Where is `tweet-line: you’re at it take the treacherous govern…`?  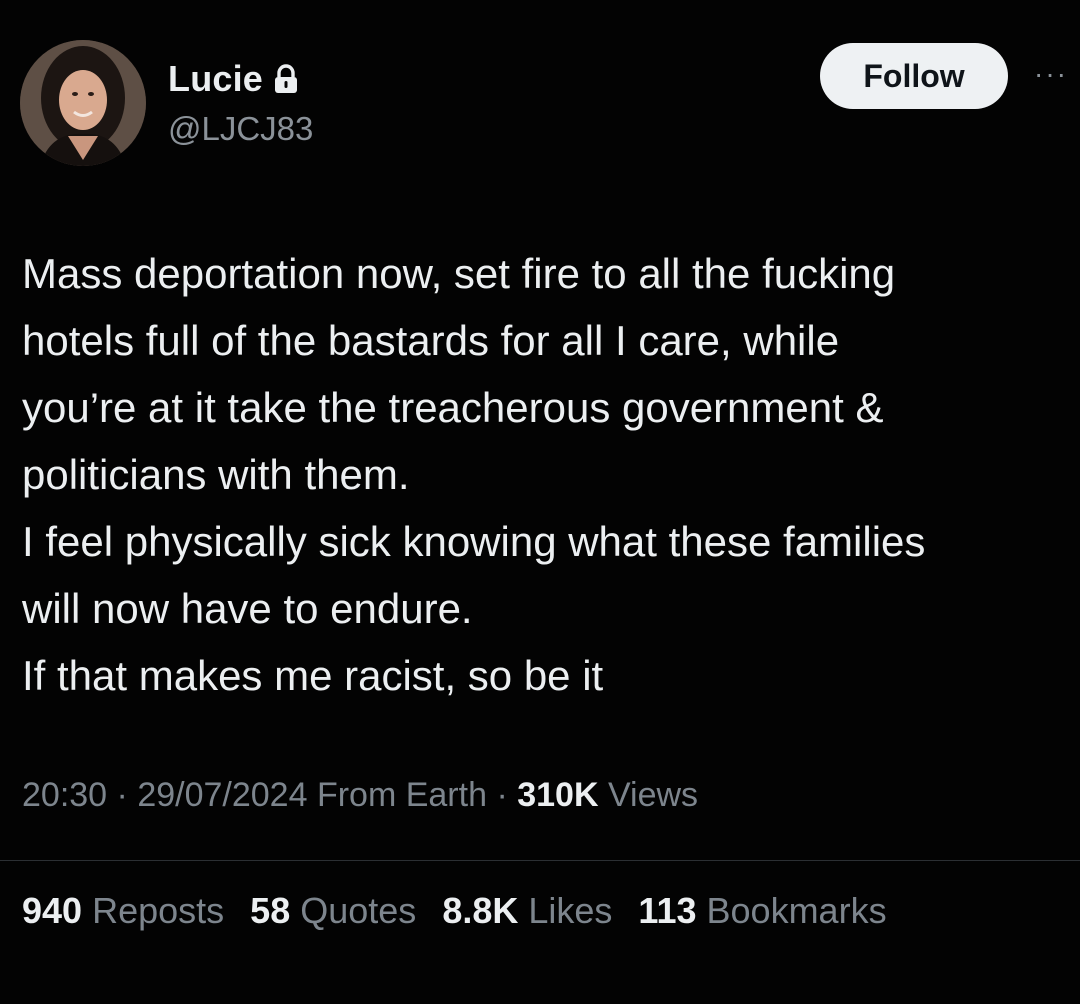 tweet-line: you’re at it take the treacherous govern… is located at coordinates (453, 407).